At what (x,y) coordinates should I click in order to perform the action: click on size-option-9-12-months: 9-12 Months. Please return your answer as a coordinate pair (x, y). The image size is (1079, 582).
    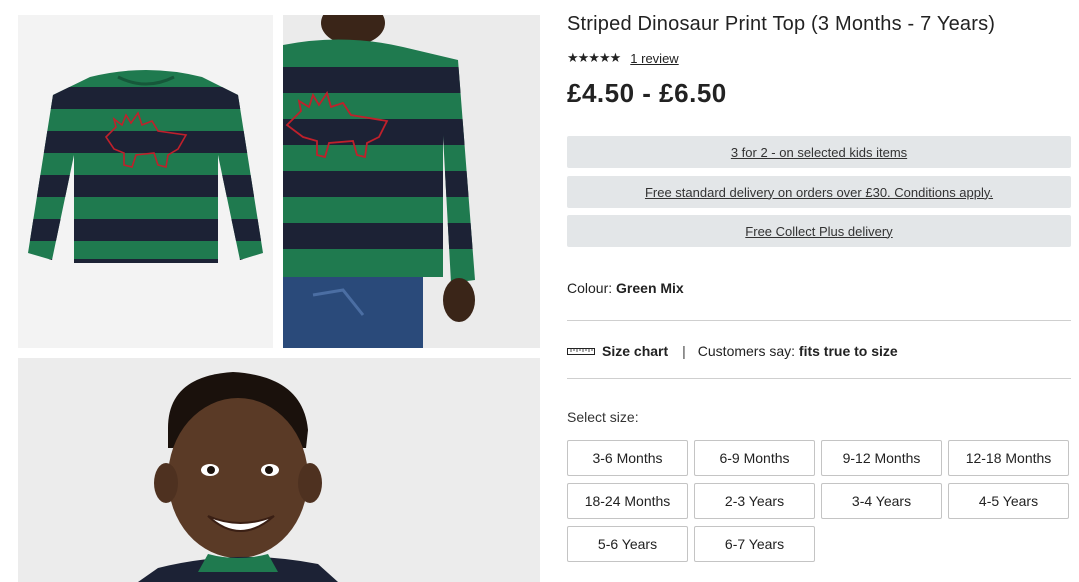
    Looking at the image, I should click on (881, 458).